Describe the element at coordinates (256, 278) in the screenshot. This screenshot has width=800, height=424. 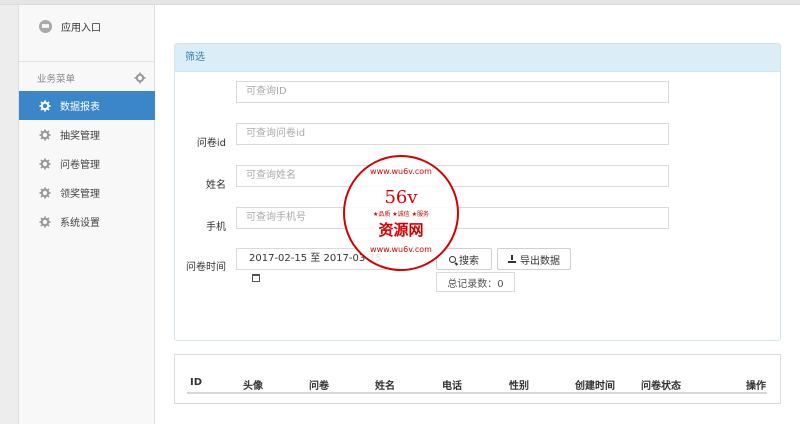
I see `calendar-icon` at that location.